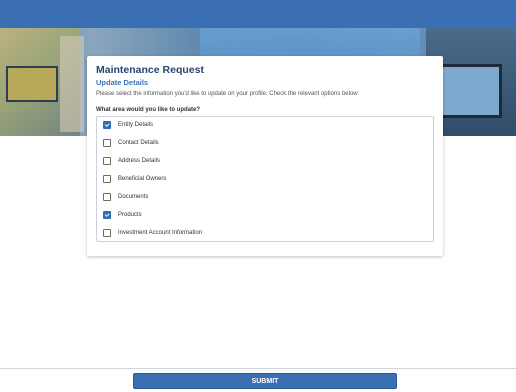 The width and height of the screenshot is (516, 392). I want to click on option-label: Products, so click(130, 215).